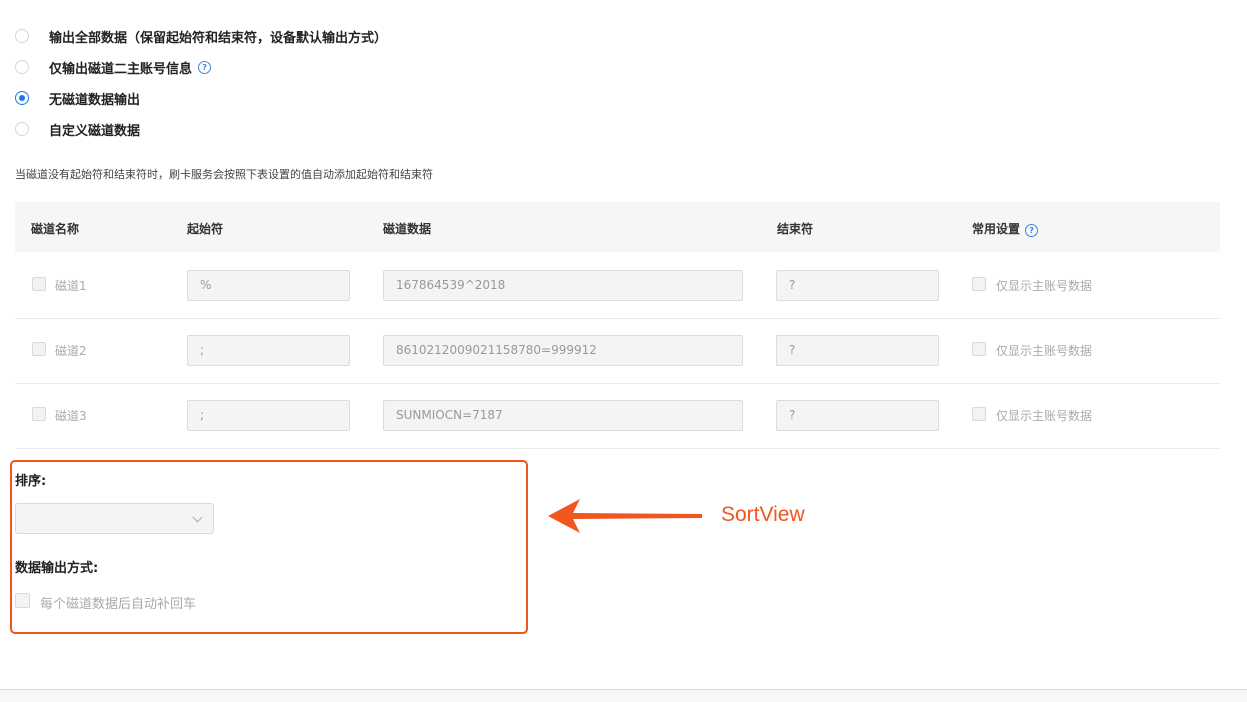 This screenshot has height=702, width=1247. What do you see at coordinates (625, 516) in the screenshot?
I see `arrow-left-icon` at bounding box center [625, 516].